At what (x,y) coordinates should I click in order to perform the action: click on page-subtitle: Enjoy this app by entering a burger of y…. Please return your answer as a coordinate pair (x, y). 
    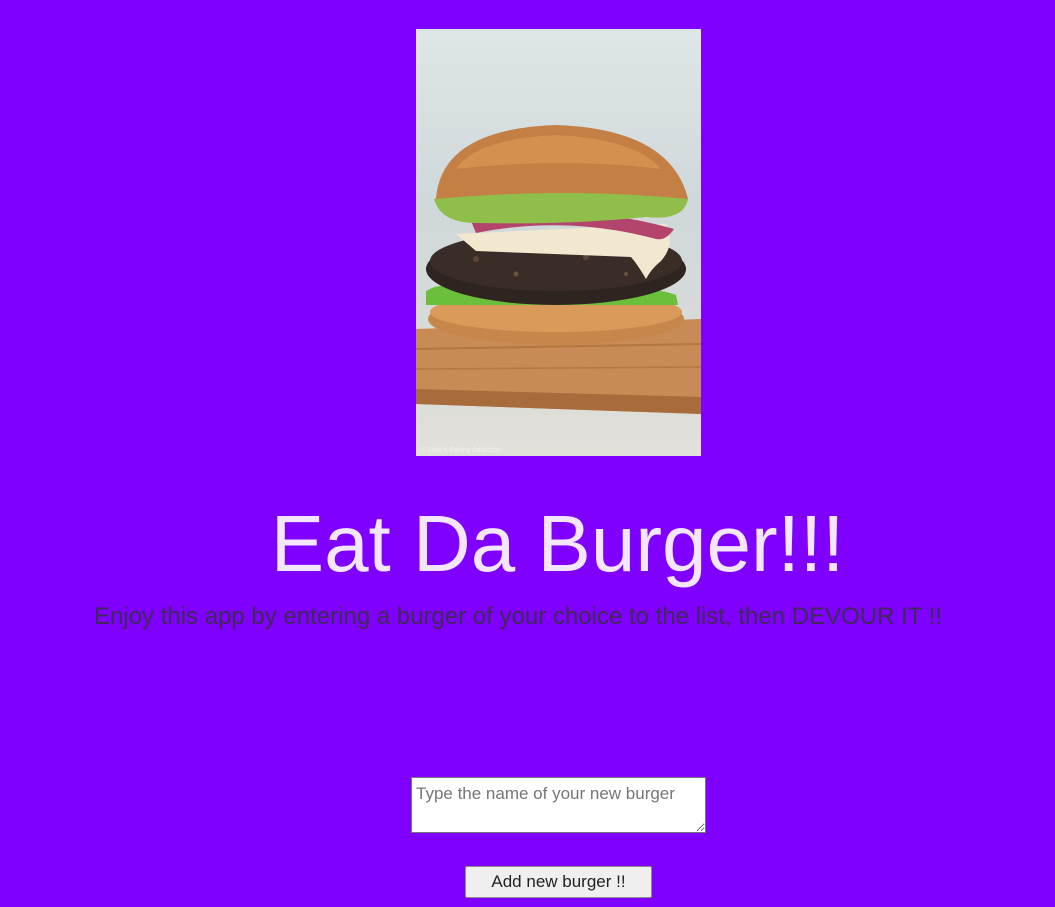
    Looking at the image, I should click on (518, 616).